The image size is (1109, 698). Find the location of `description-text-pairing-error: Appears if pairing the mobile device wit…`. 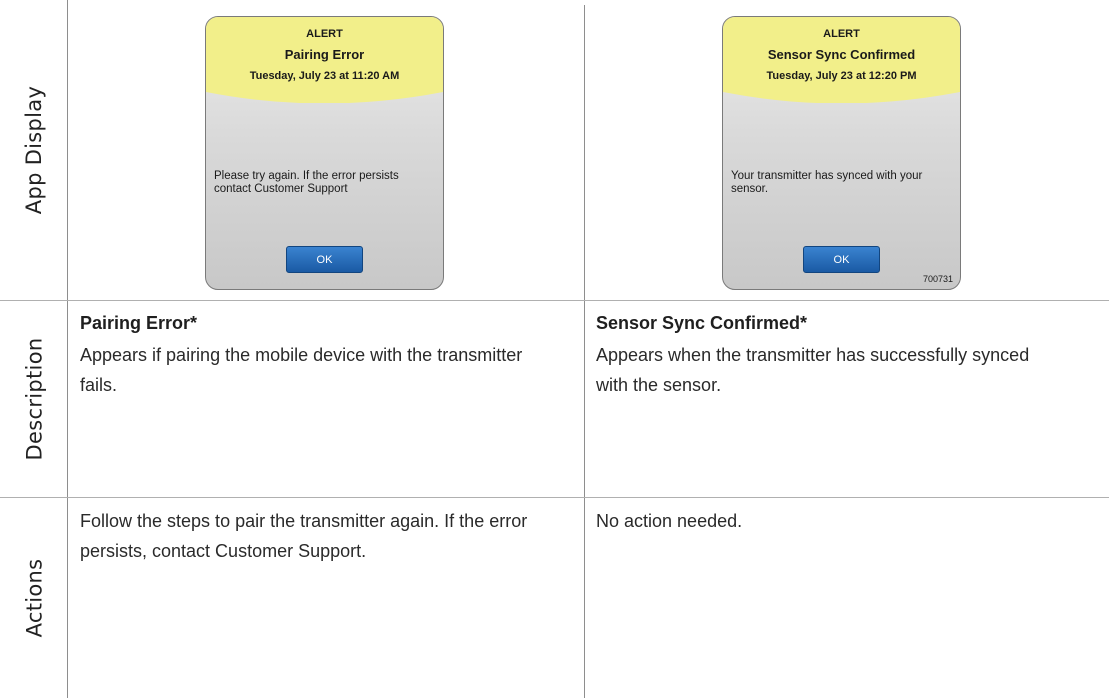

description-text-pairing-error: Appears if pairing the mobile device wit… is located at coordinates (301, 370).